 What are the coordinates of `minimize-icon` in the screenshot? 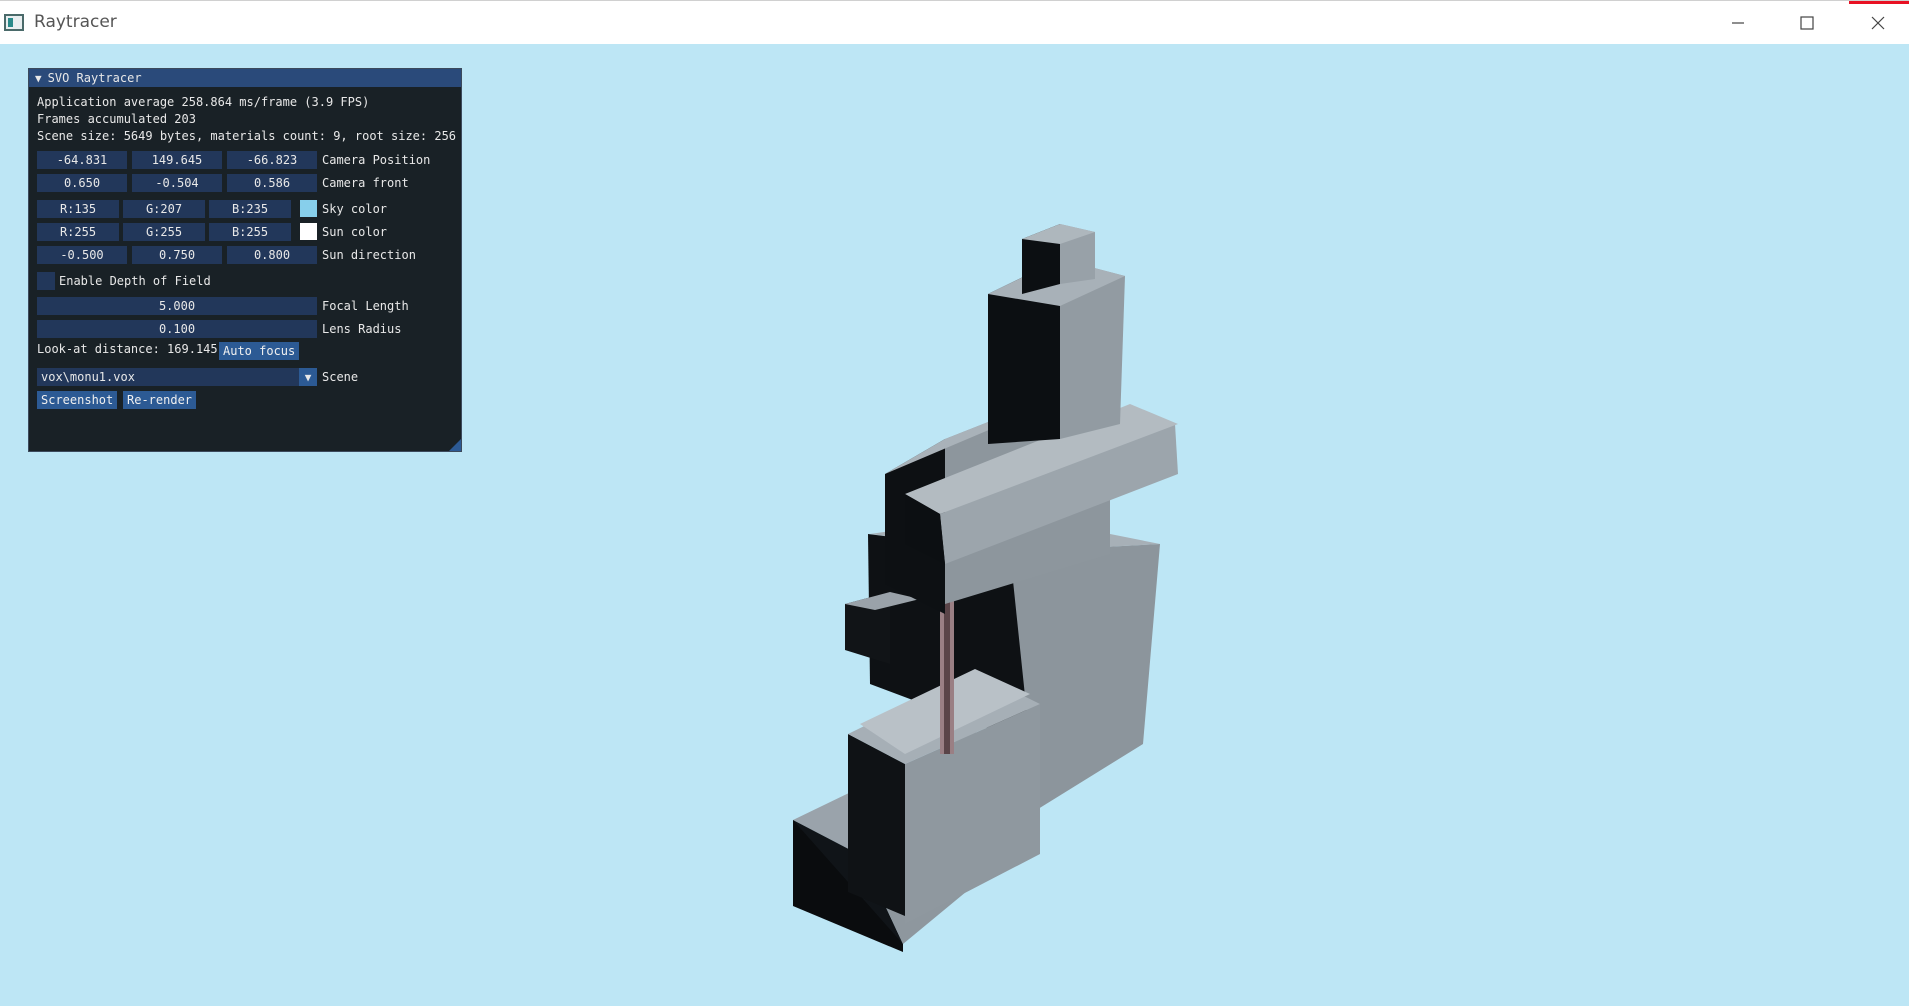 It's located at (1738, 23).